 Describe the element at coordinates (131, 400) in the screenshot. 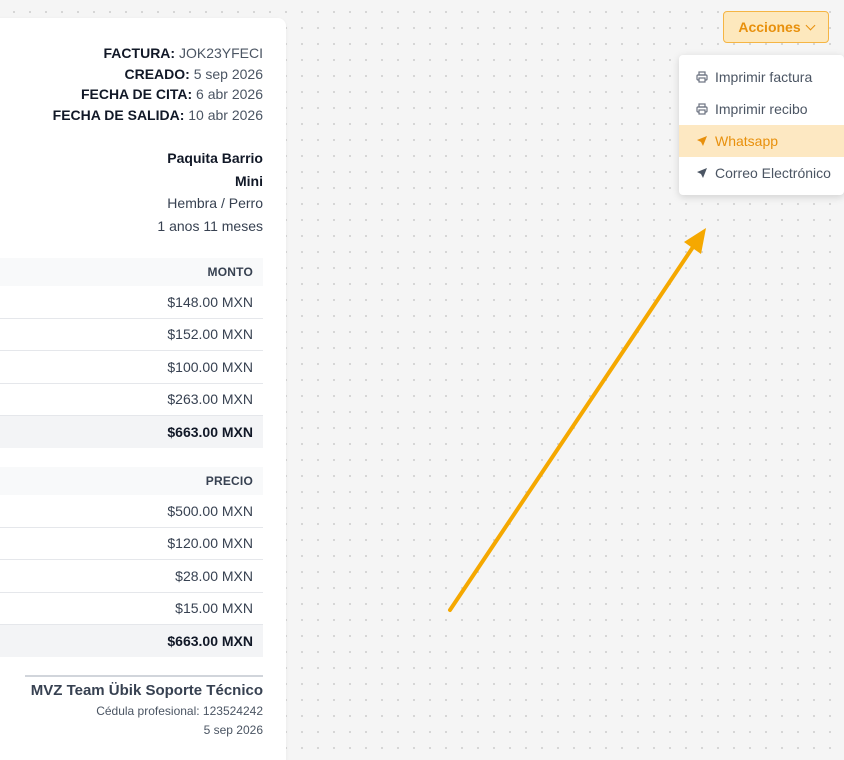

I see `table-row: $263.00 MXN` at that location.